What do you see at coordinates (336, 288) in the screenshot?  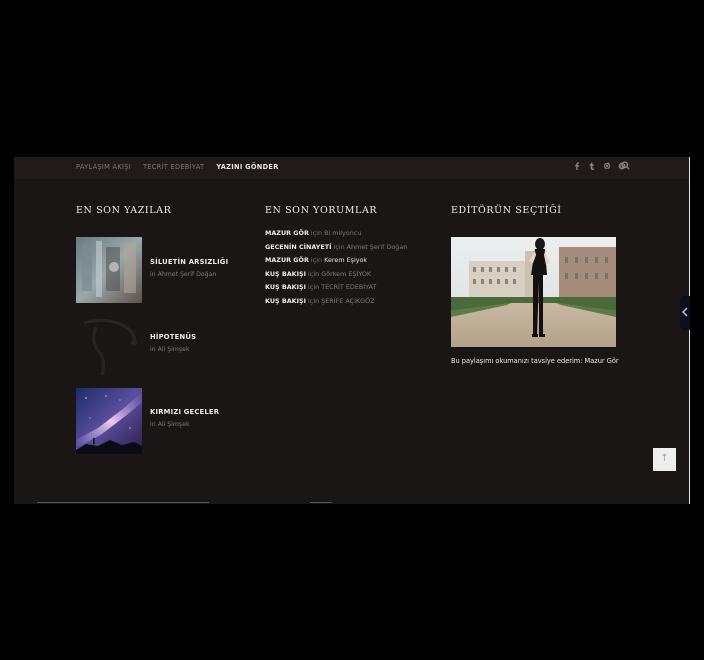 I see `comment-item-5: KUŞ BAKIŞI için TECRİT EDEBİYAT` at bounding box center [336, 288].